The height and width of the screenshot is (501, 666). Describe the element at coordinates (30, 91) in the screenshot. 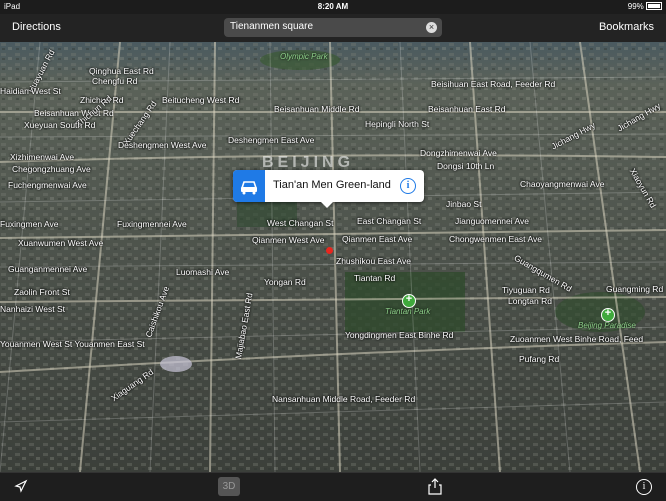

I see `road-label: Haidian West St` at that location.